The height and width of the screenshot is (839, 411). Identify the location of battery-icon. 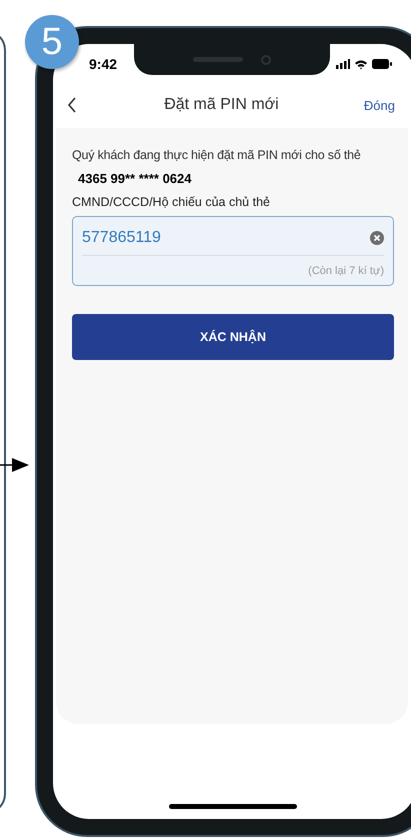
(382, 64).